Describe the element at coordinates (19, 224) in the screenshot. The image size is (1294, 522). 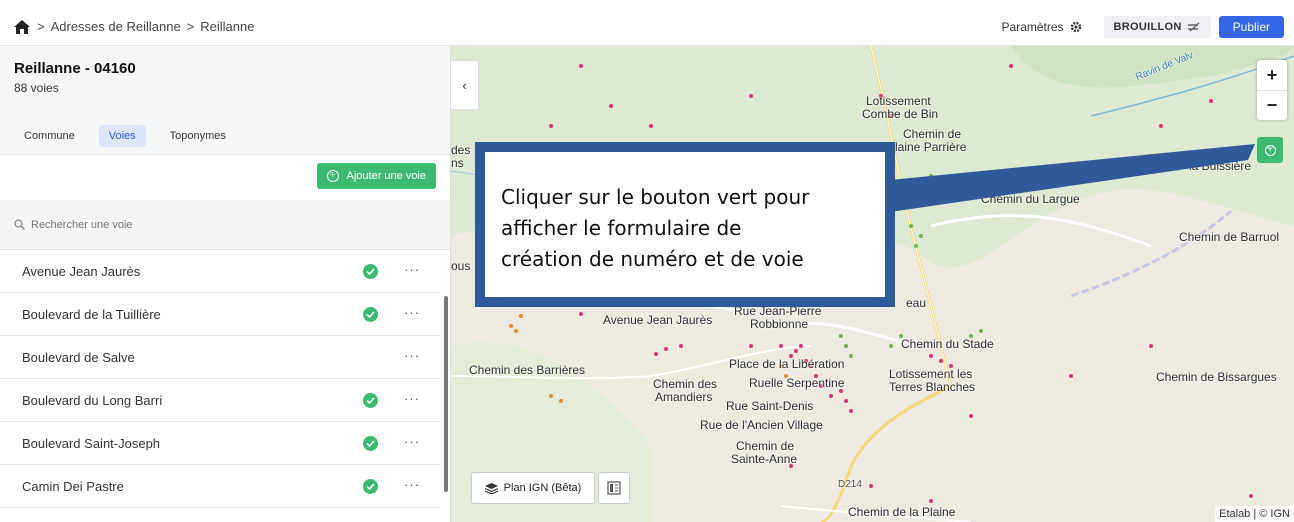
I see `search-icon` at that location.